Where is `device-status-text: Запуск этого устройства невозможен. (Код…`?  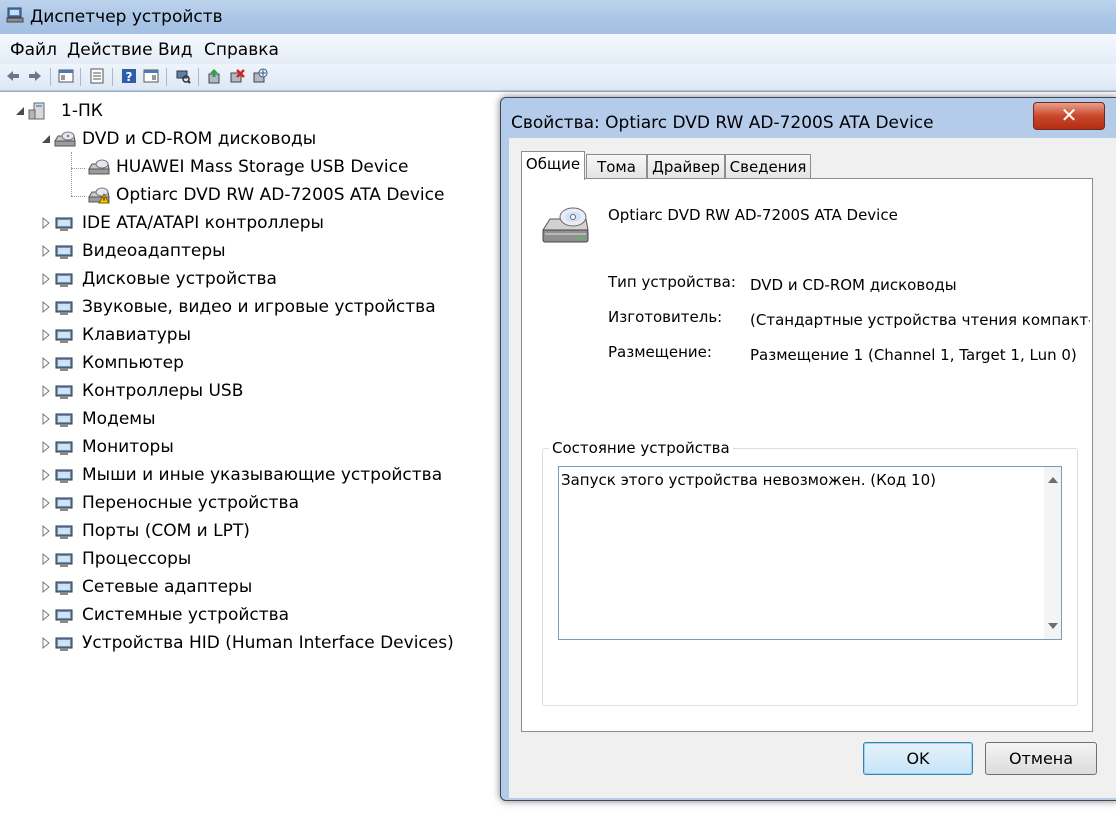
device-status-text: Запуск этого устройства невозможен. (Код… is located at coordinates (748, 480).